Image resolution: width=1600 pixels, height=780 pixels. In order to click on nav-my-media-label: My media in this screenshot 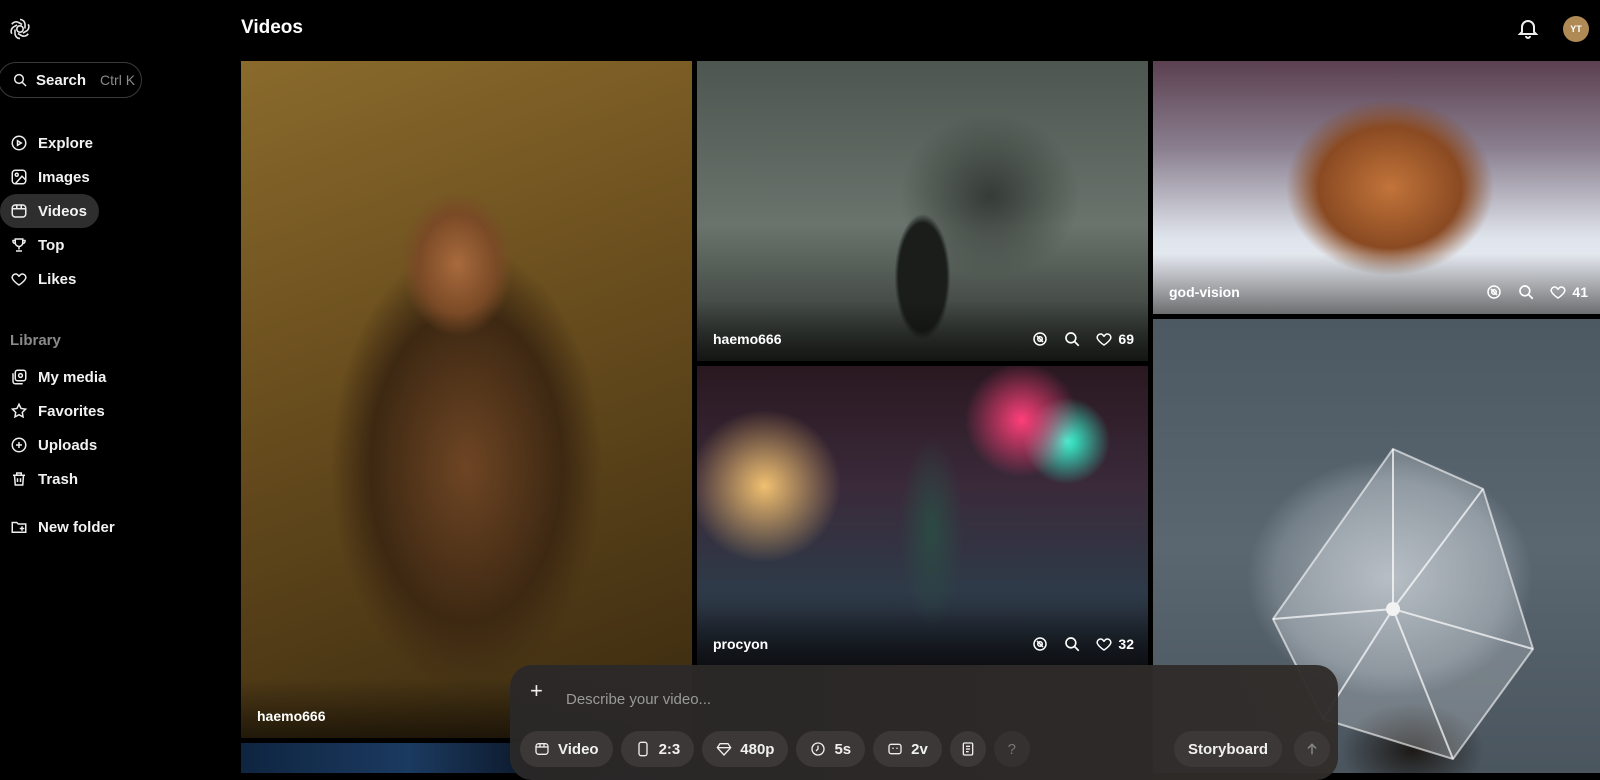, I will do `click(72, 377)`.